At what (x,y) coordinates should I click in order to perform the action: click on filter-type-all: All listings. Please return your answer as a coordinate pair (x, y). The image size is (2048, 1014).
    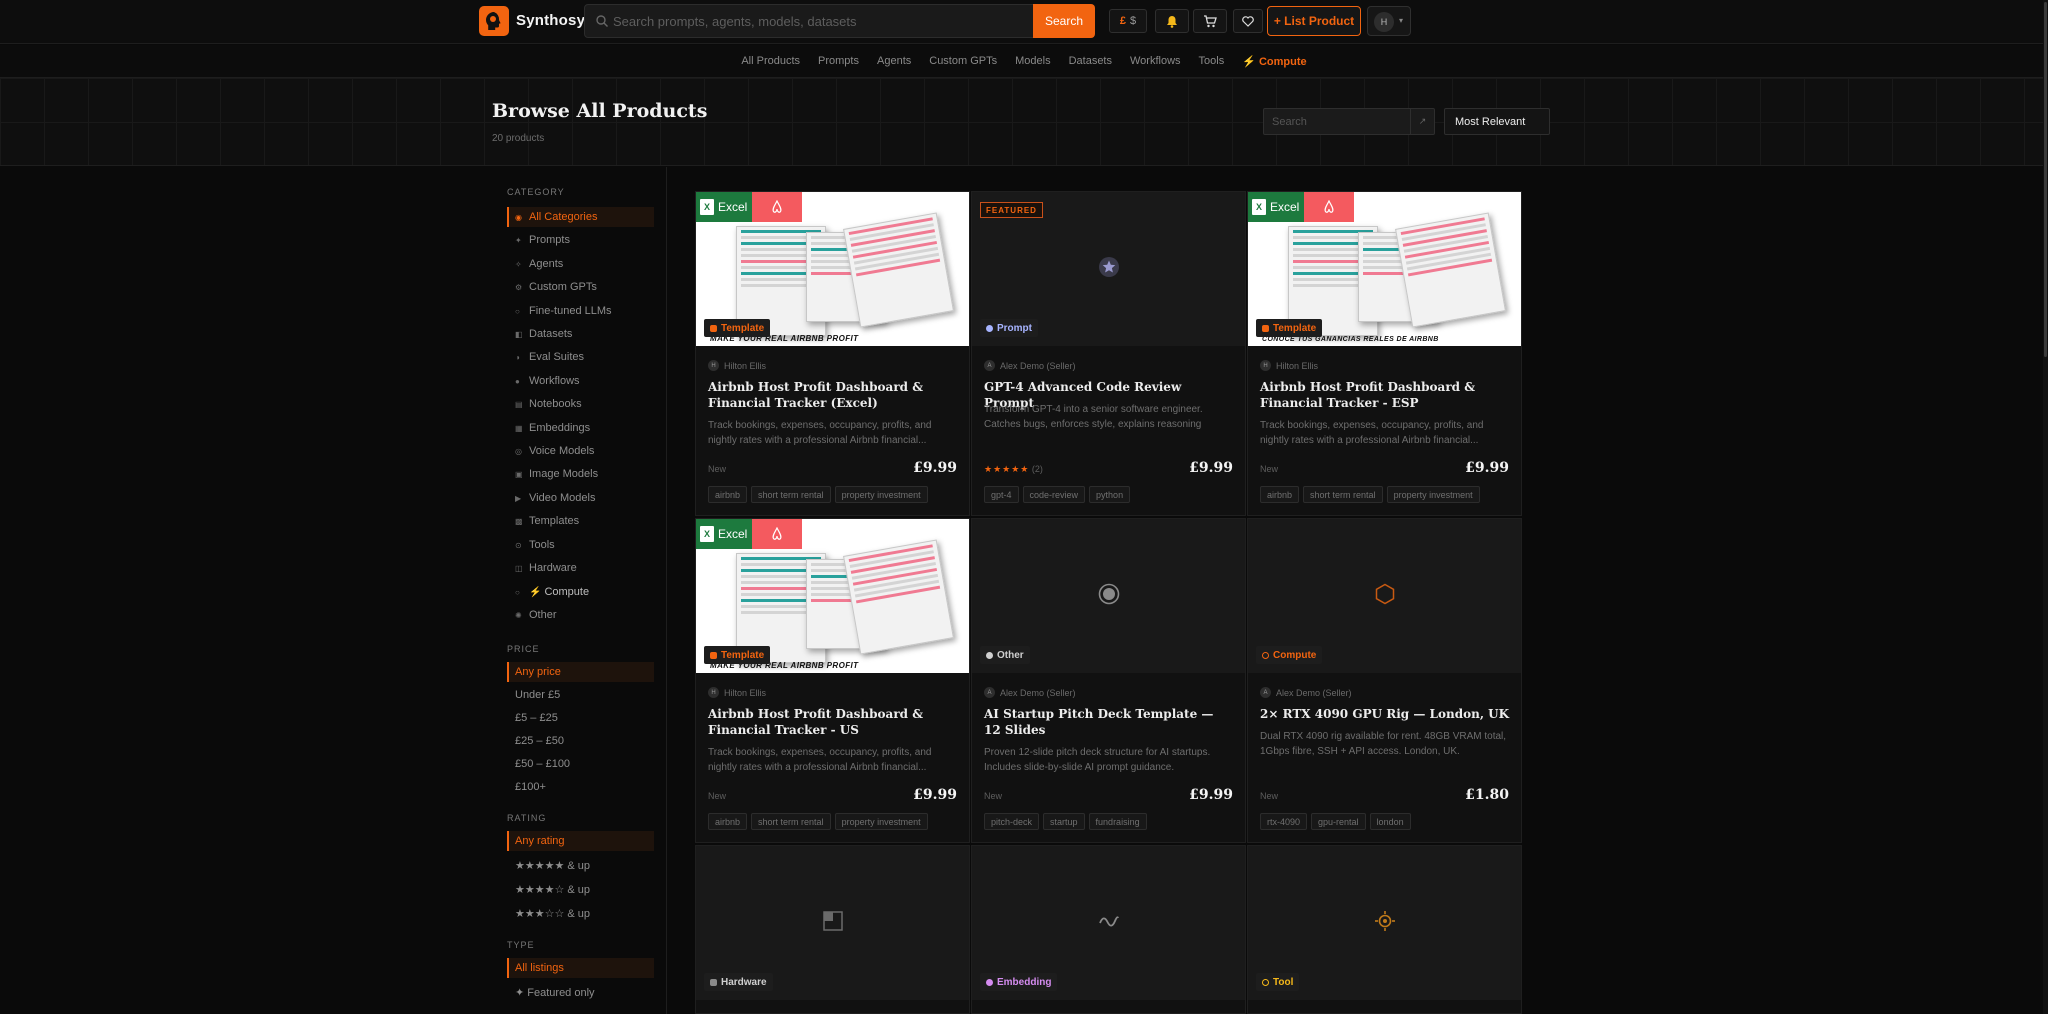
    Looking at the image, I should click on (580, 968).